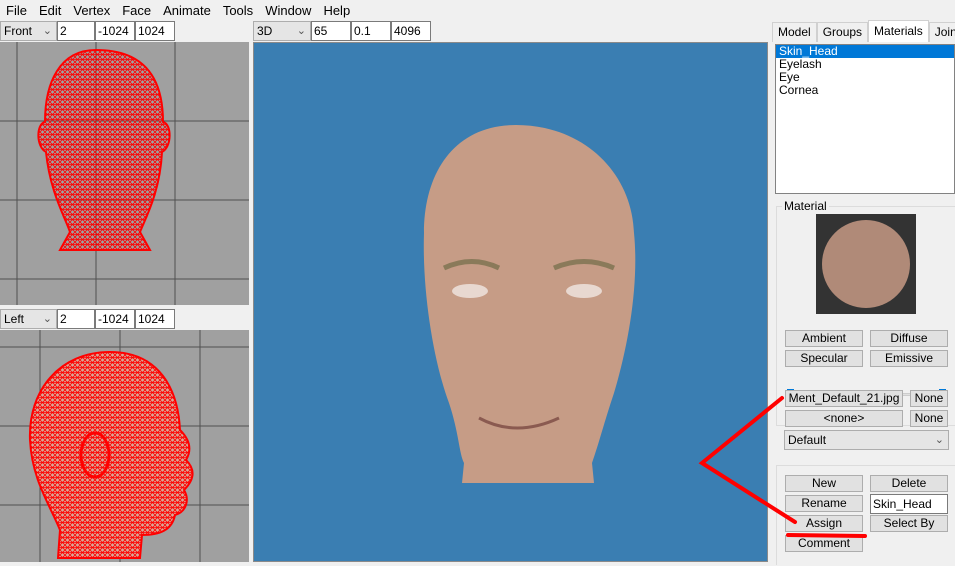 The height and width of the screenshot is (566, 955). What do you see at coordinates (865, 119) in the screenshot?
I see `material-list: Skin_Head Eyelash Eye Cornea` at bounding box center [865, 119].